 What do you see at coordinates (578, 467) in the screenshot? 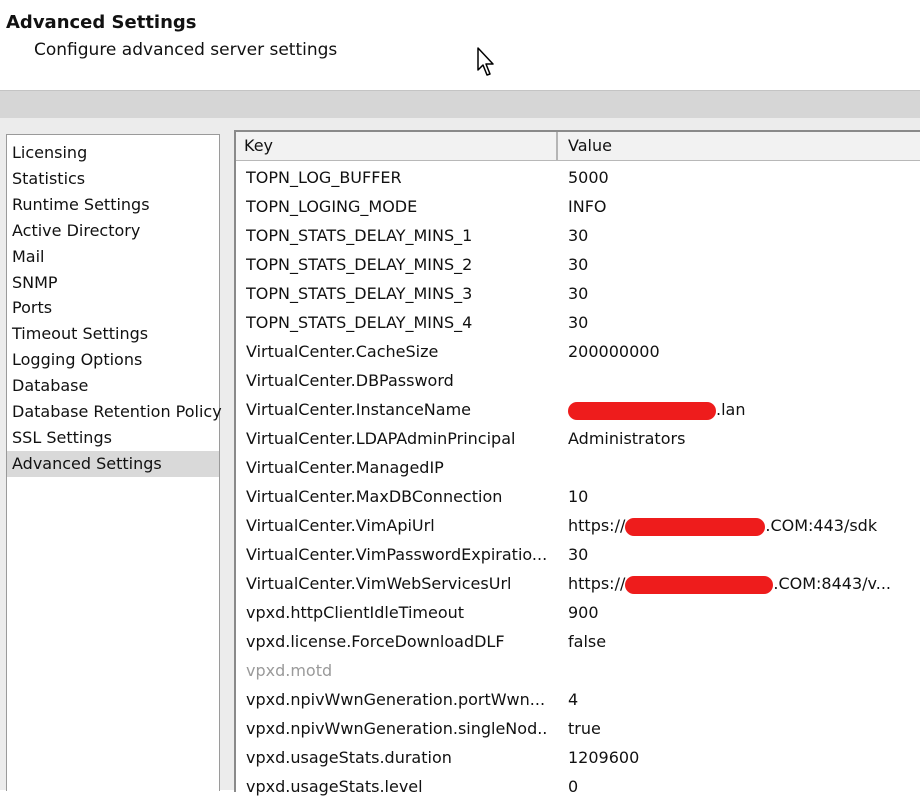
I see `table-row: VirtualCenter.ManagedIP` at bounding box center [578, 467].